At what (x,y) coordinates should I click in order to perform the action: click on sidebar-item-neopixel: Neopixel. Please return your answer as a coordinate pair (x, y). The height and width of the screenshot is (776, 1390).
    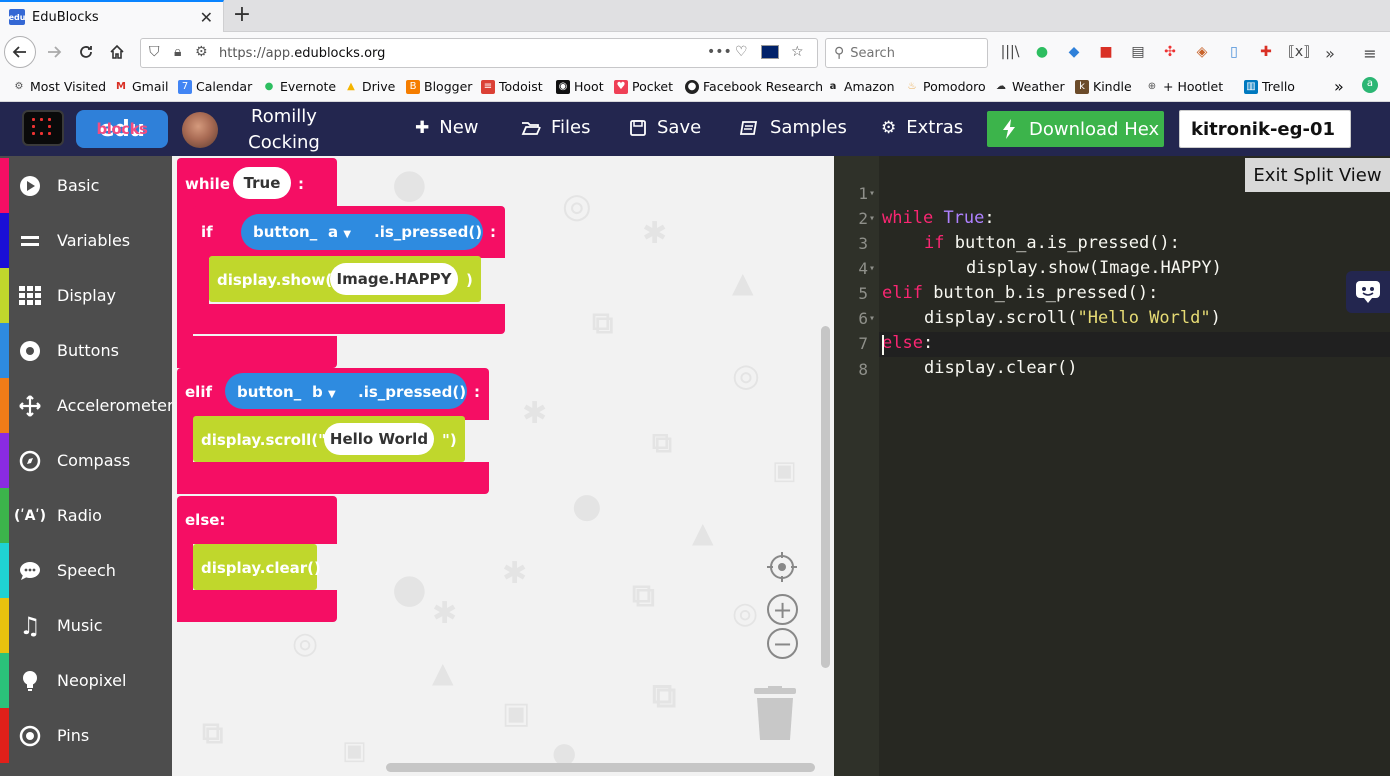
    Looking at the image, I should click on (86, 680).